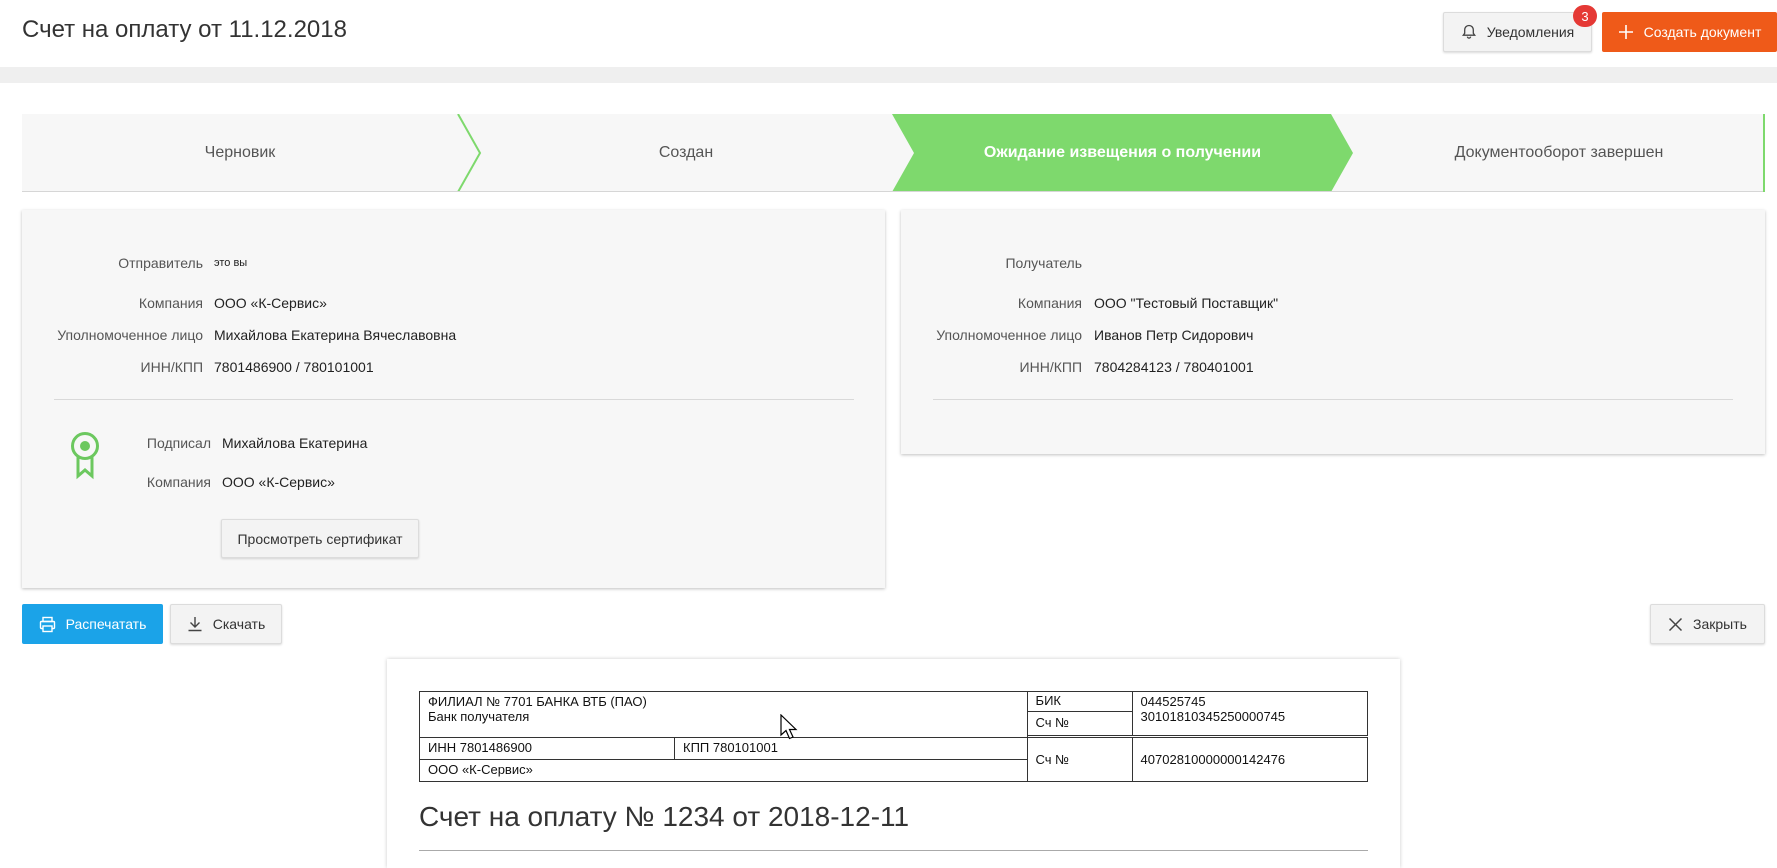  Describe the element at coordinates (1174, 367) in the screenshot. I see `receiver-inn-value: 7804284123 / 780401001` at that location.